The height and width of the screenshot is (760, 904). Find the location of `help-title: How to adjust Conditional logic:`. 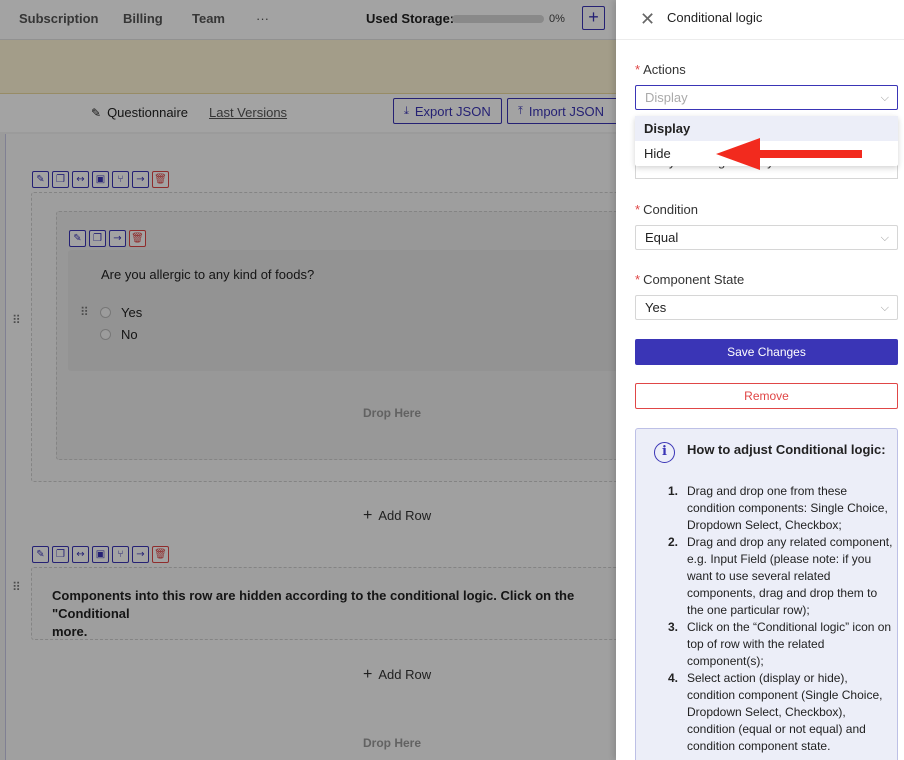

help-title: How to adjust Conditional logic: is located at coordinates (786, 449).